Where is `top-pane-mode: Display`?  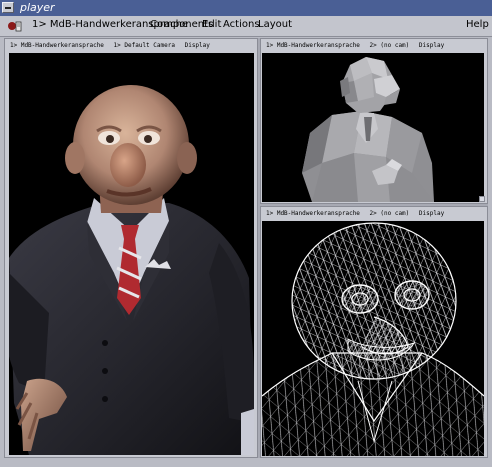 top-pane-mode: Display is located at coordinates (431, 45).